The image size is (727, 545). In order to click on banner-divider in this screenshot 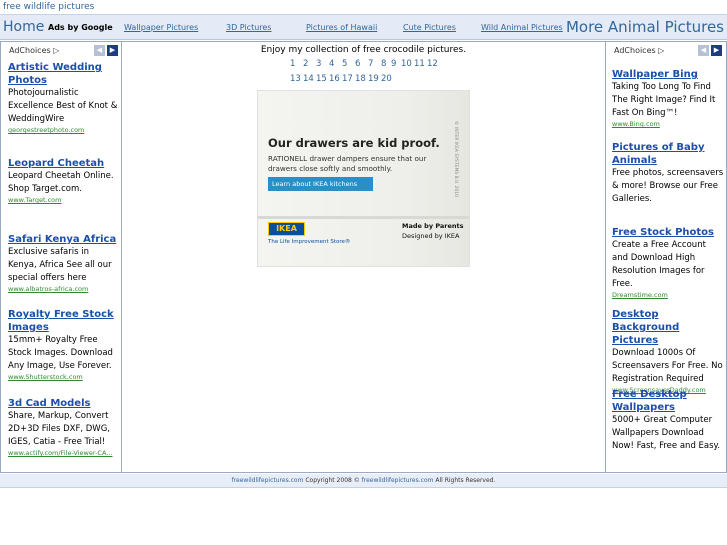, I will do `click(363, 217)`.